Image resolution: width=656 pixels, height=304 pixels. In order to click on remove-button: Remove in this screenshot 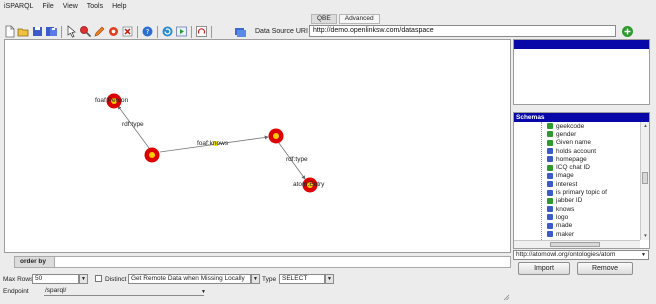, I will do `click(605, 268)`.